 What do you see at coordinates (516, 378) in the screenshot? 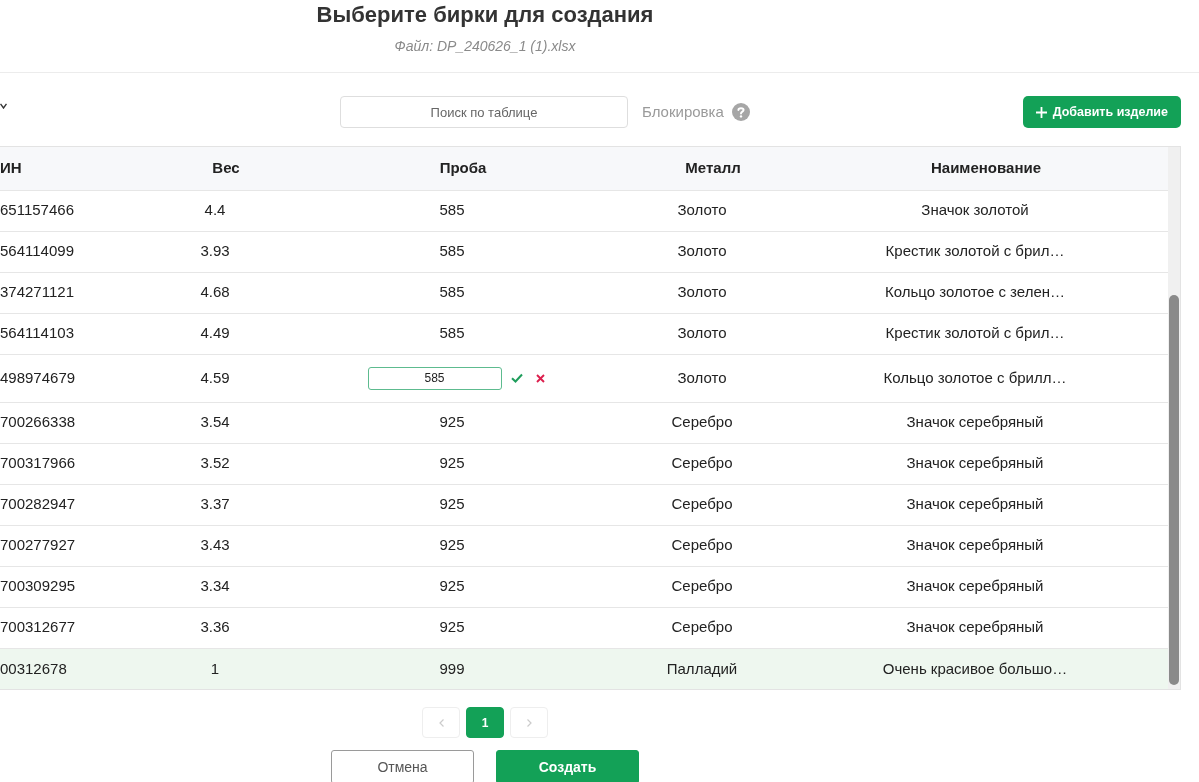
I see `check-icon` at bounding box center [516, 378].